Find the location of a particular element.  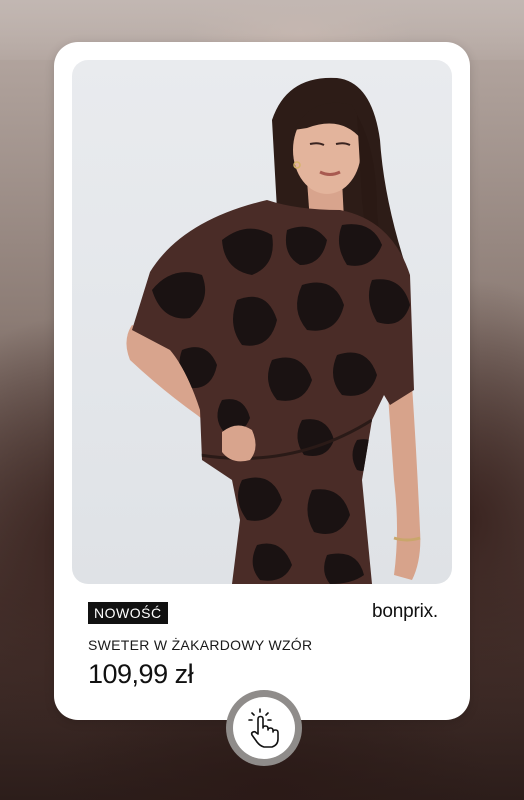

tap-hand-icon is located at coordinates (263, 728).